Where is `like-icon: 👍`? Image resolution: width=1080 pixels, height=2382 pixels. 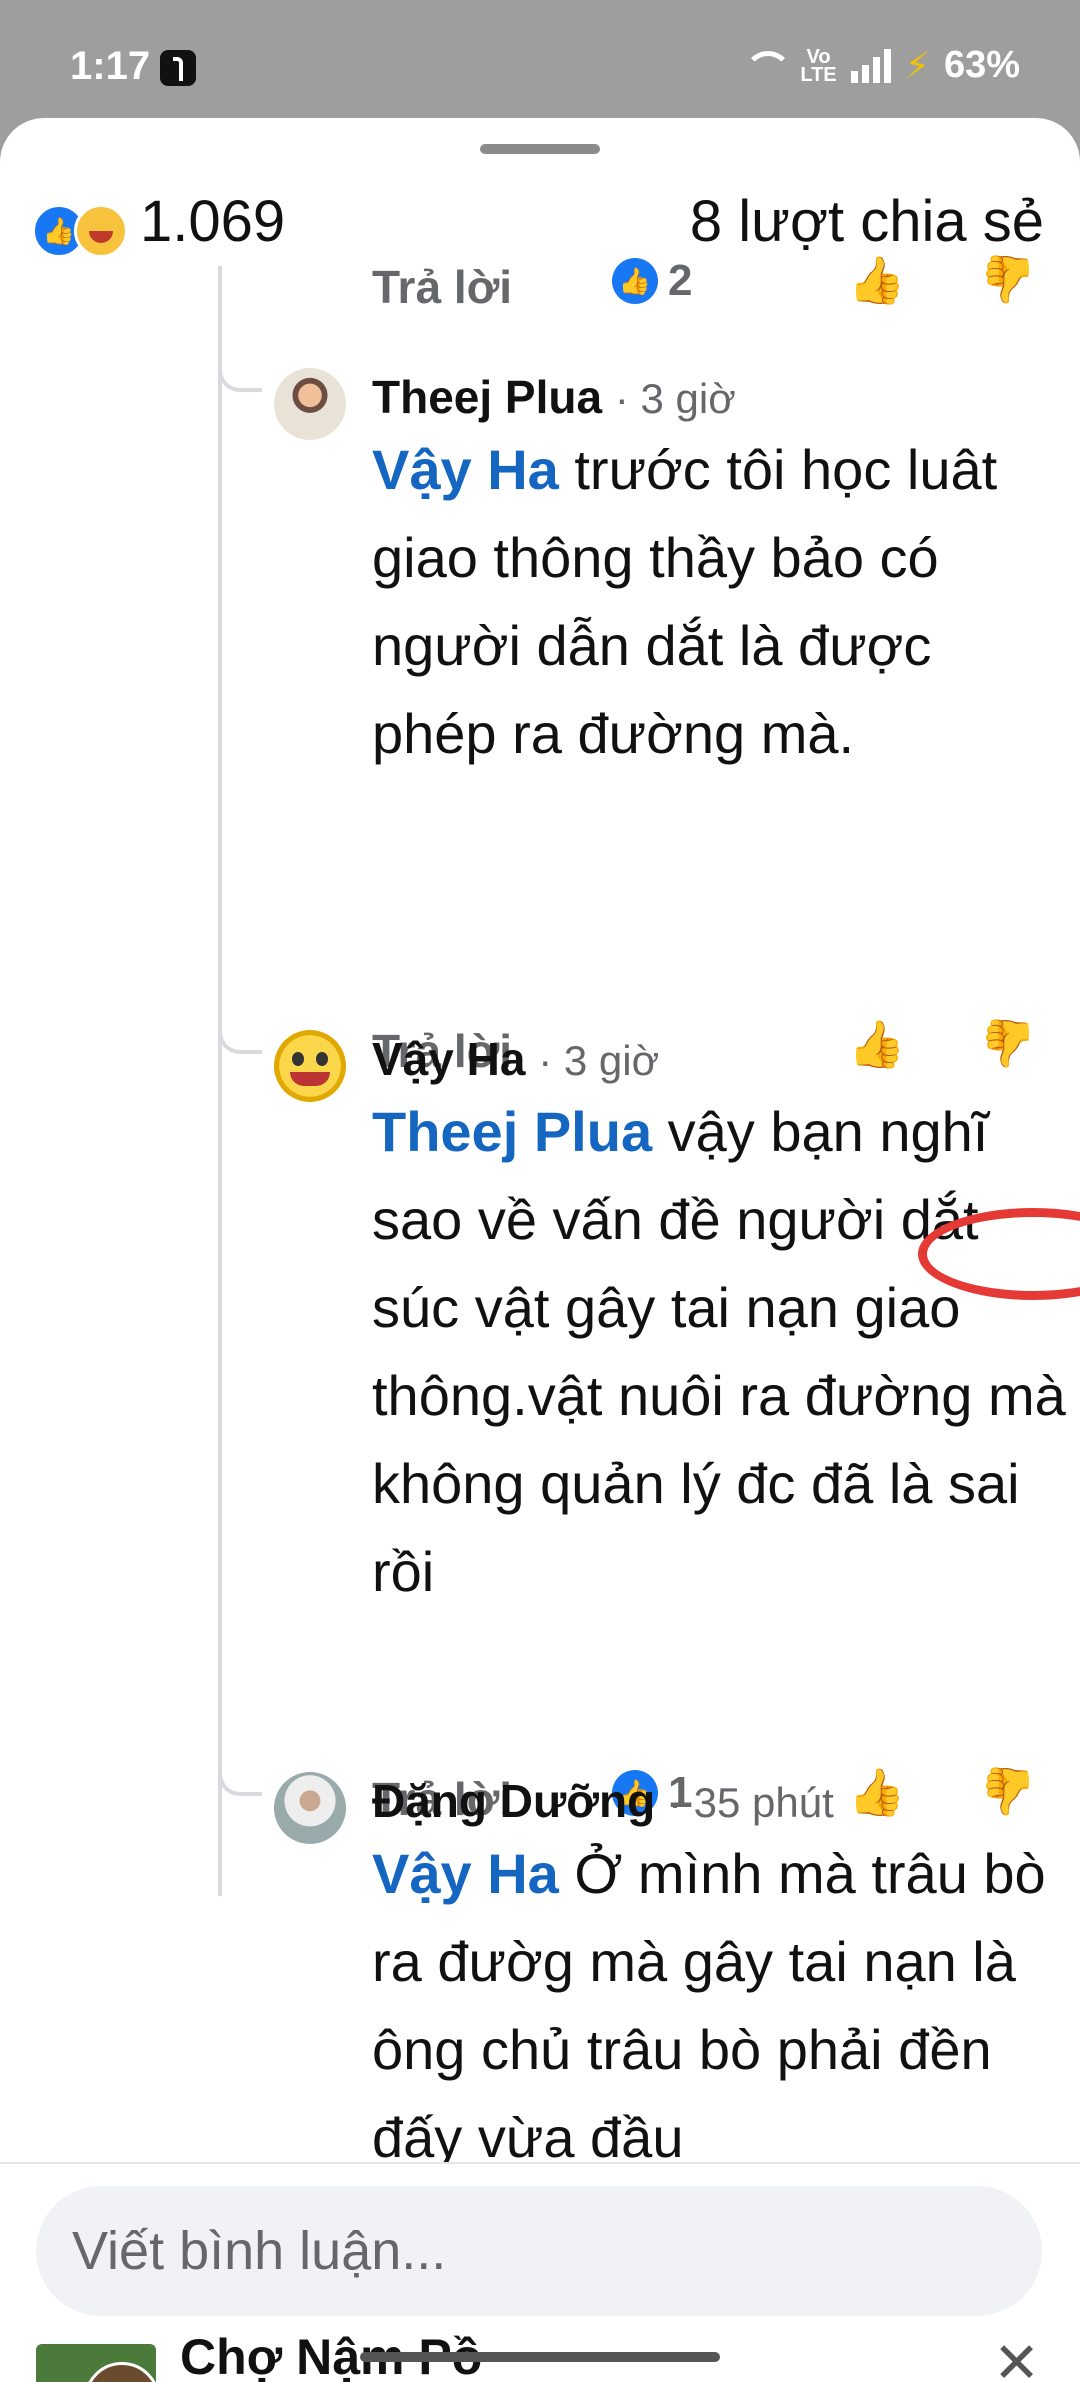
like-icon: 👍 is located at coordinates (635, 281).